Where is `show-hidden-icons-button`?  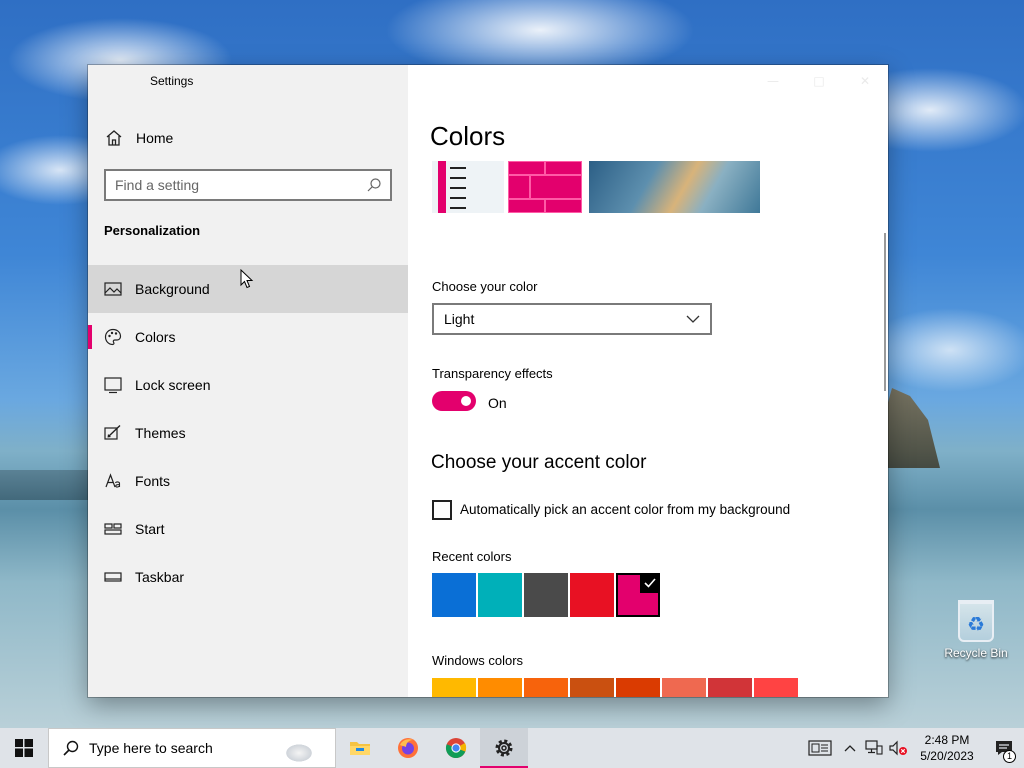
show-hidden-icons-button is located at coordinates (850, 748).